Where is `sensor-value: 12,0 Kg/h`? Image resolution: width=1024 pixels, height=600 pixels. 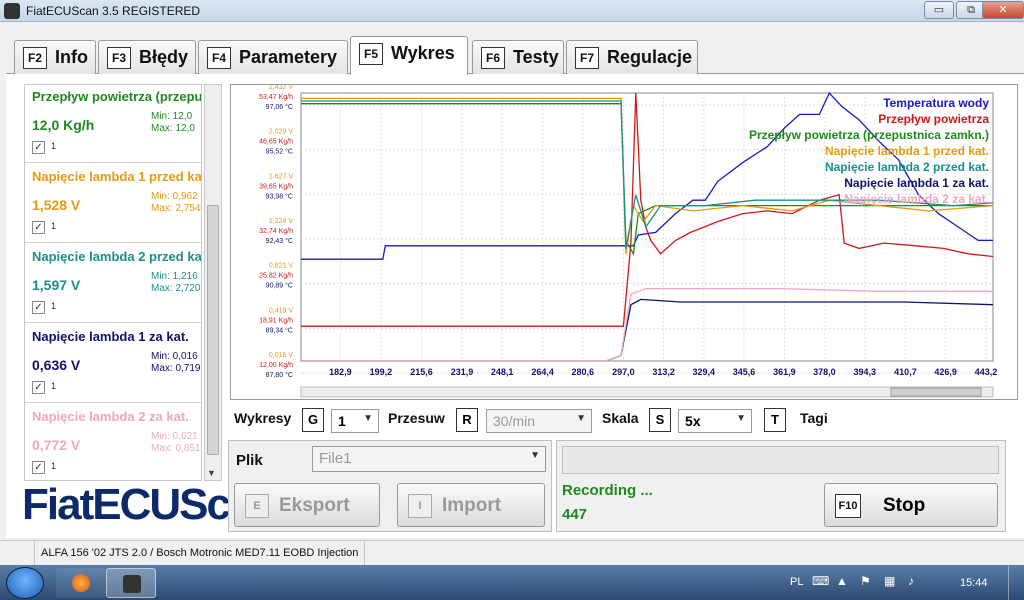
sensor-value: 12,0 Kg/h is located at coordinates (63, 125).